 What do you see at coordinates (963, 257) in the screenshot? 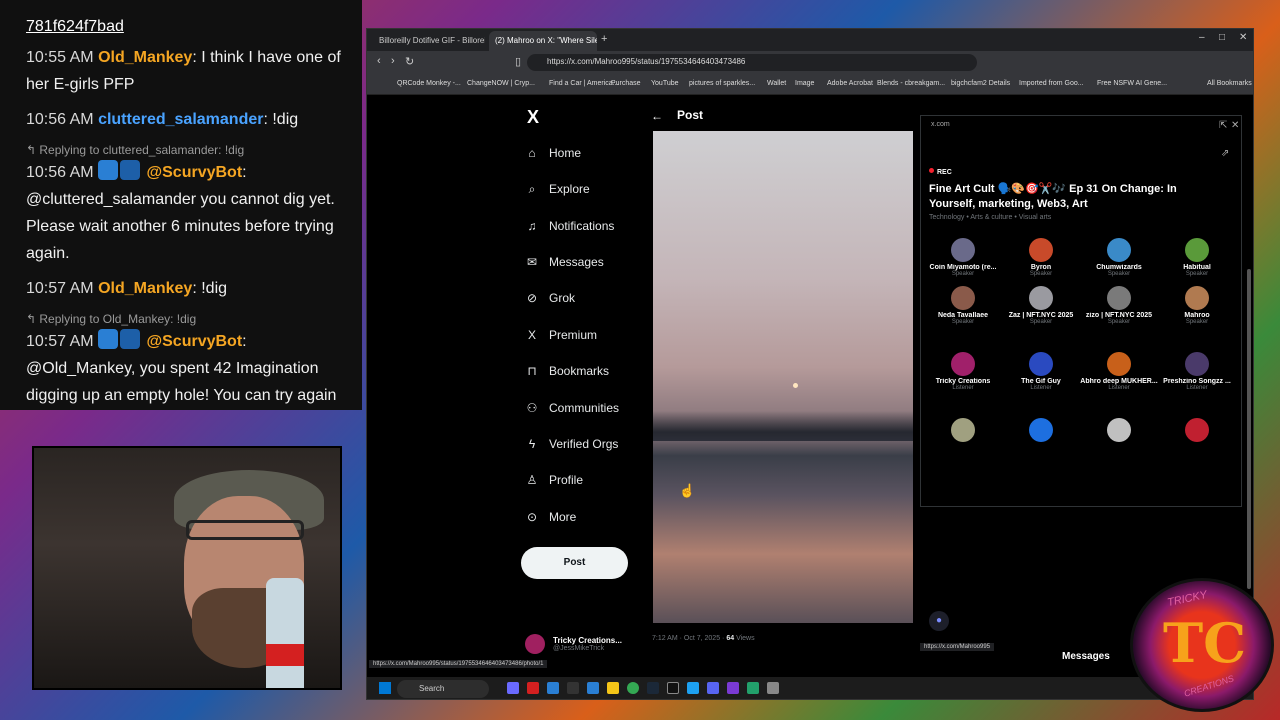
I see `participant: Coin Miyamoto (re... Speaker` at bounding box center [963, 257].